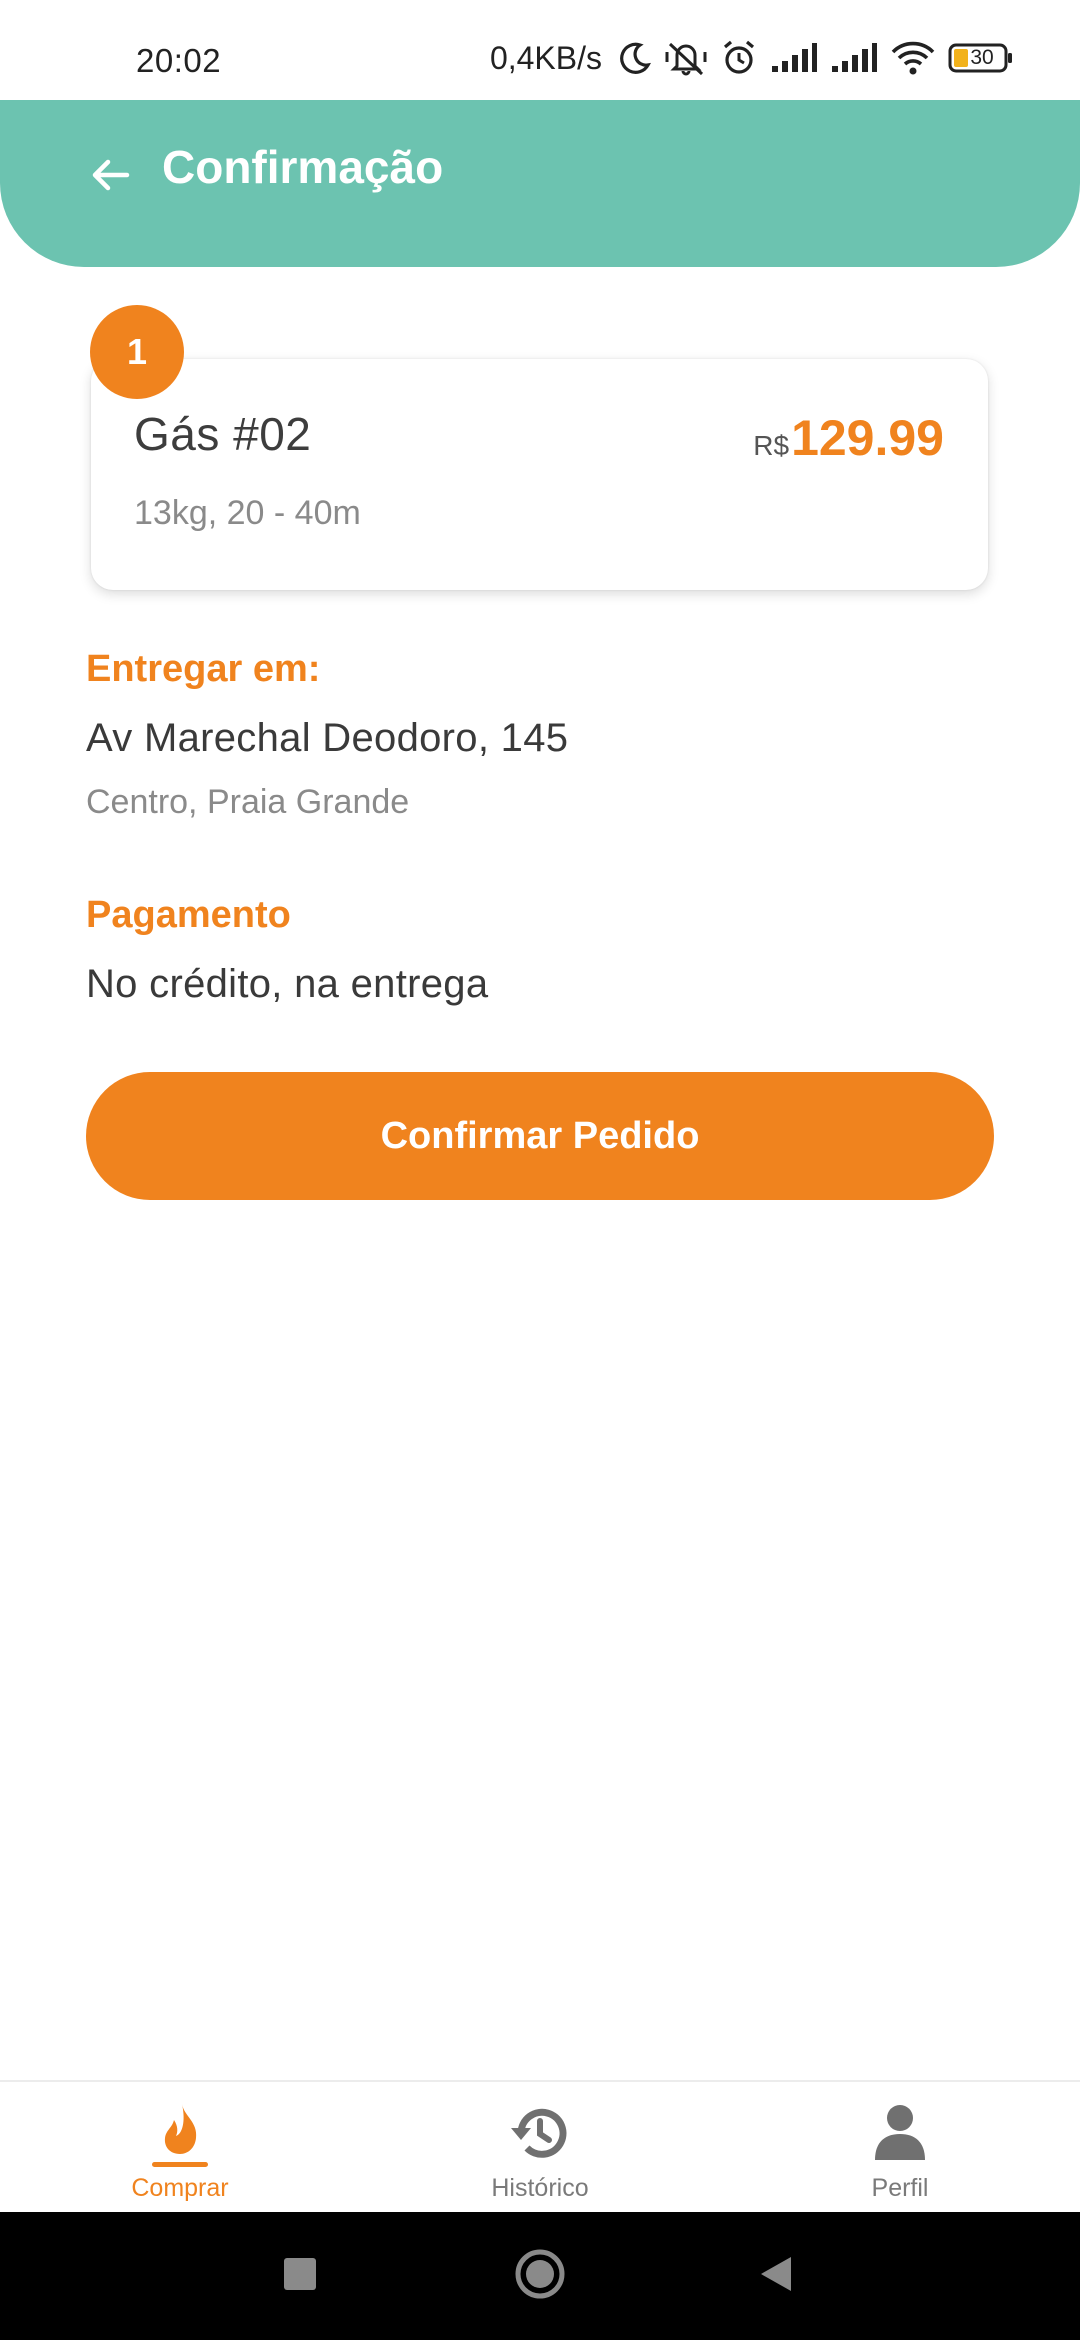 This screenshot has width=1080, height=2340. I want to click on page-title: Confirmação, so click(303, 167).